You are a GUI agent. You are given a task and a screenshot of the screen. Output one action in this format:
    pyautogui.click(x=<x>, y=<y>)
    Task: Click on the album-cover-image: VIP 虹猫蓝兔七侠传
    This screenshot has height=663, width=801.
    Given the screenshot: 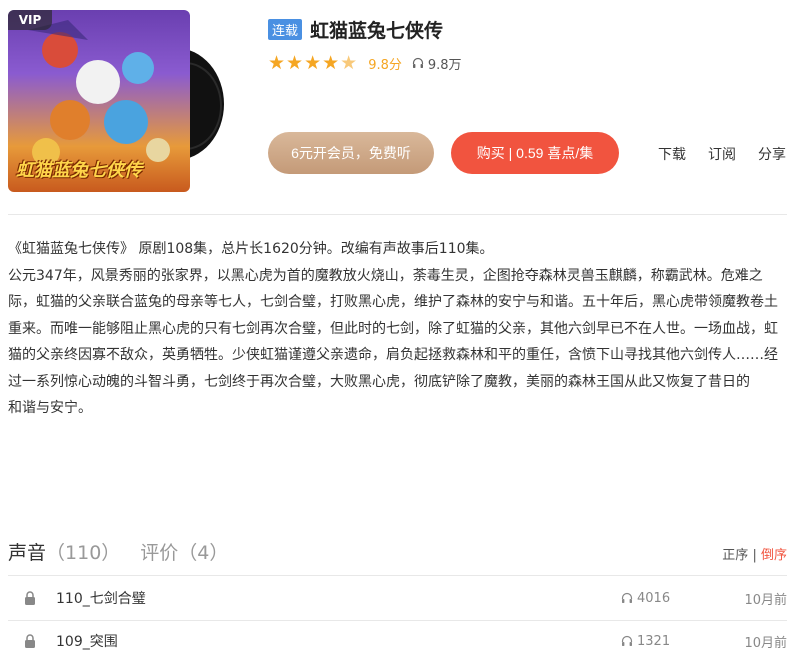 What is the action you would take?
    pyautogui.click(x=99, y=101)
    